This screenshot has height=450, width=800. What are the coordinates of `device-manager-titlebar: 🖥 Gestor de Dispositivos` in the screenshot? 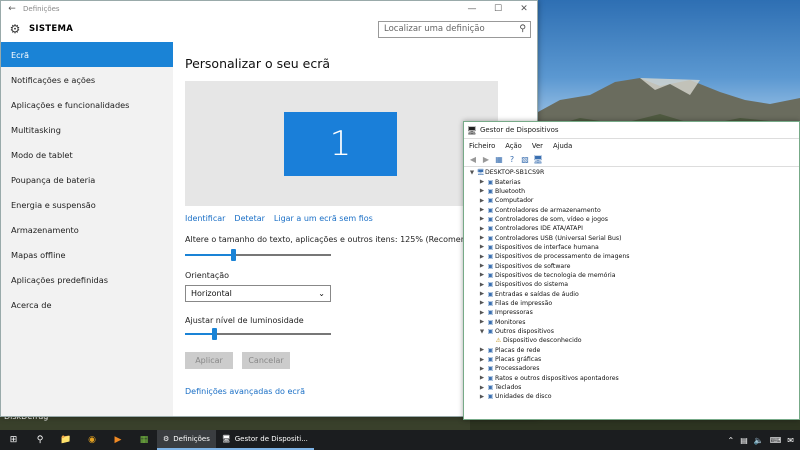 It's located at (631, 130).